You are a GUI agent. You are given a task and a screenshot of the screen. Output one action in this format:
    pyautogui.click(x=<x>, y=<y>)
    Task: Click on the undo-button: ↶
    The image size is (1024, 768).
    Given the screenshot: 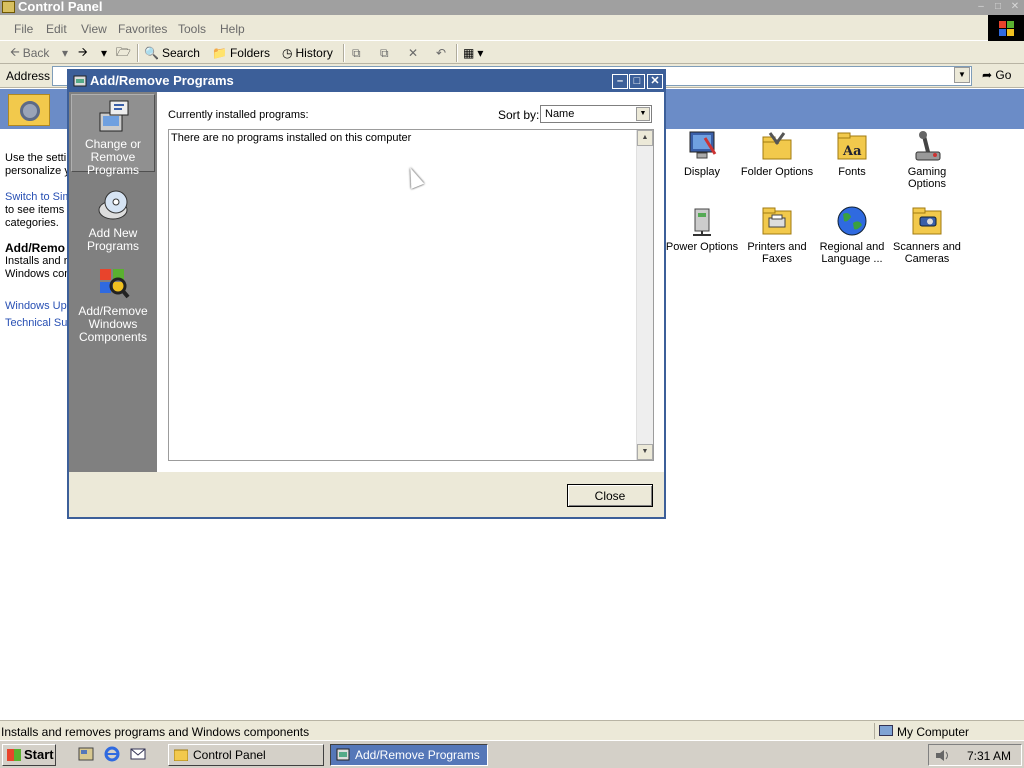 What is the action you would take?
    pyautogui.click(x=441, y=53)
    